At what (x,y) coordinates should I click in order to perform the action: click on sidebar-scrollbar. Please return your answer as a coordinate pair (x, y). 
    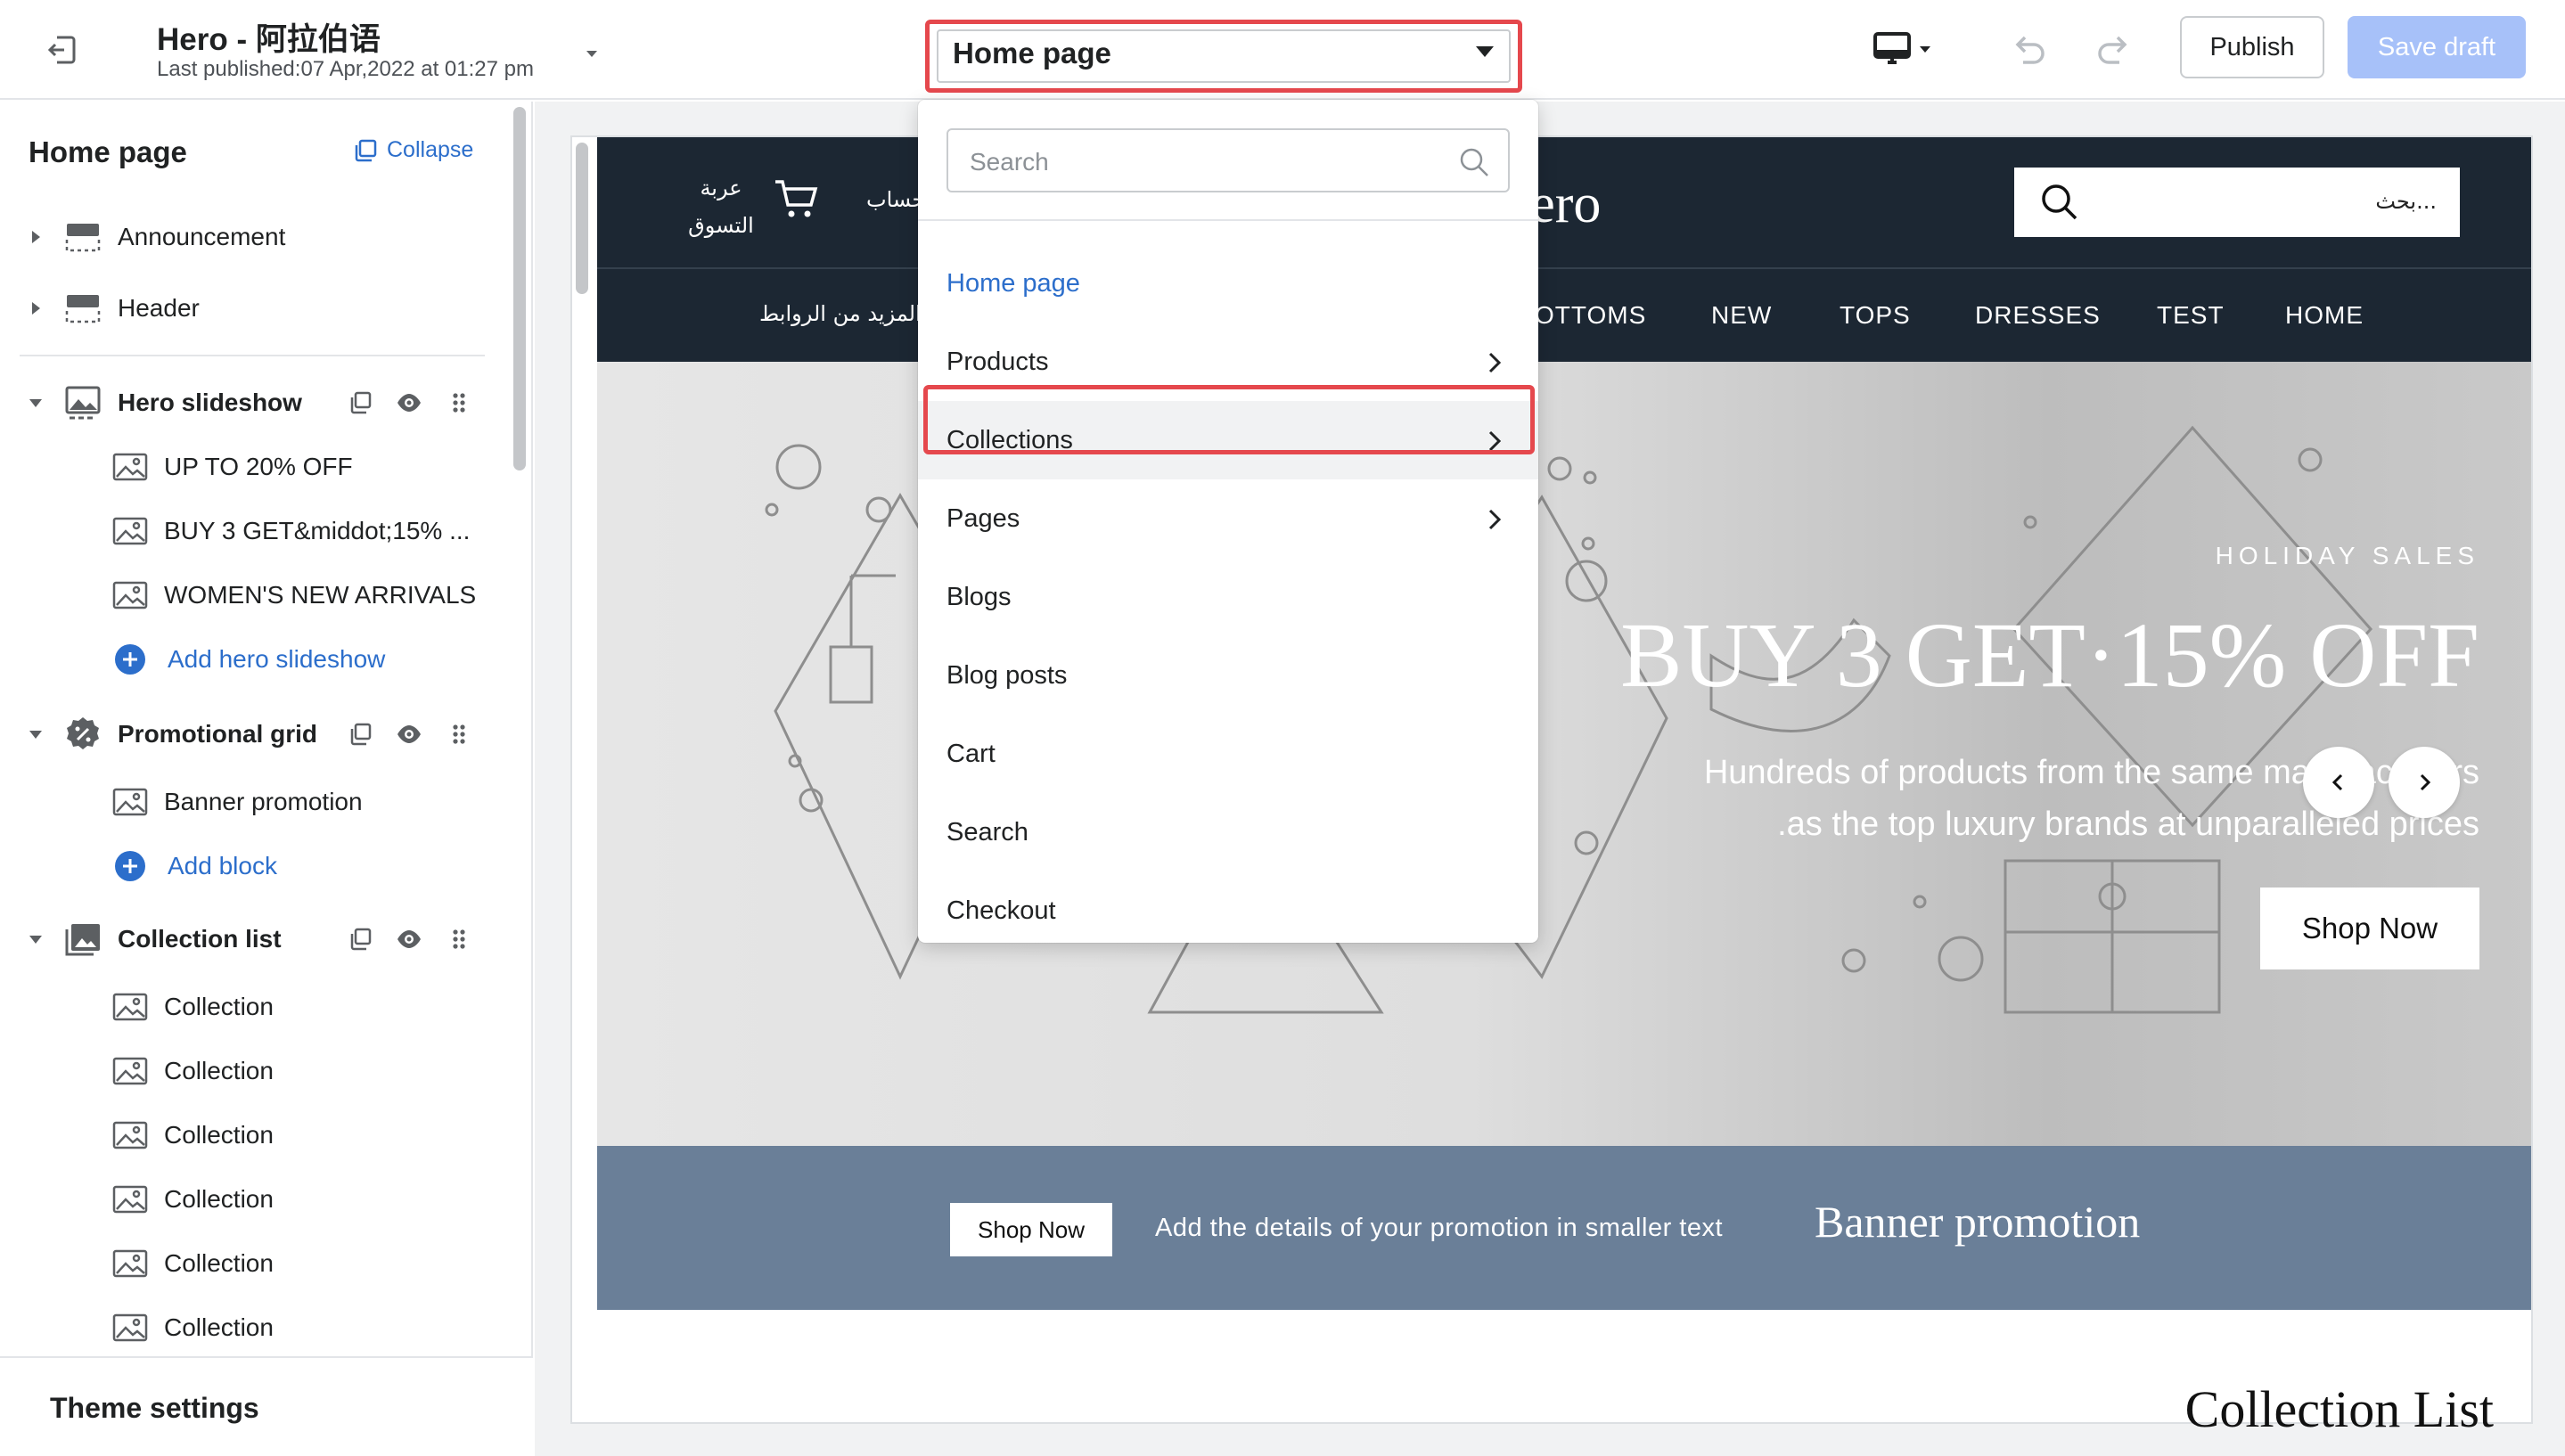
    Looking at the image, I should click on (519, 288).